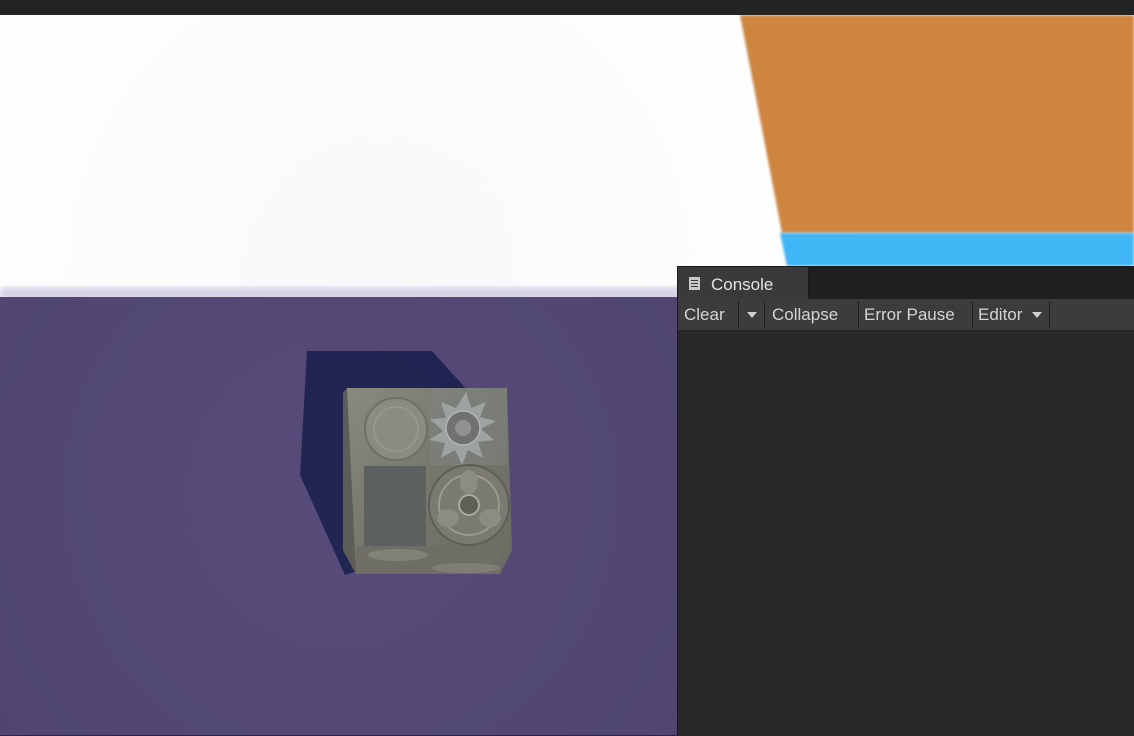 This screenshot has height=736, width=1134. What do you see at coordinates (694, 283) in the screenshot?
I see `console-icon` at bounding box center [694, 283].